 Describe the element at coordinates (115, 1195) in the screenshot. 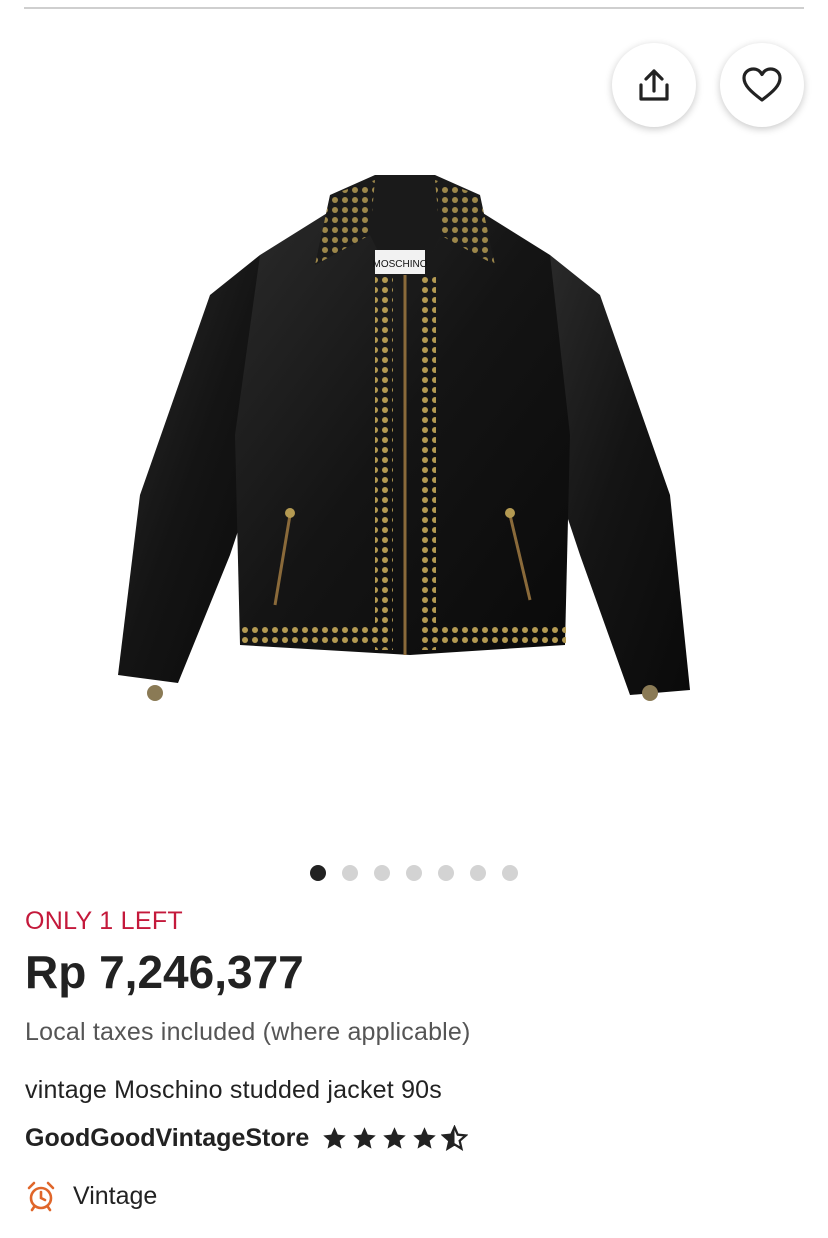

I see `tag-label: Vintage` at that location.